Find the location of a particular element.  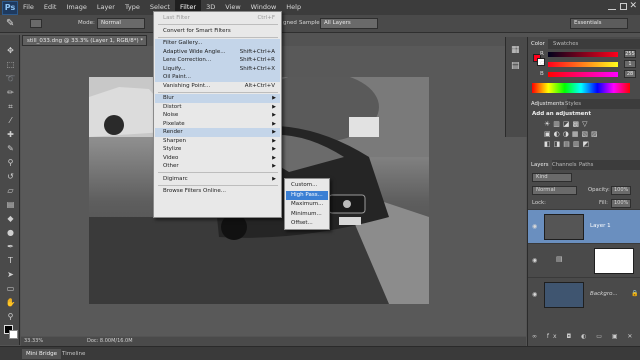

healing-brush-tool-icon: ✚ is located at coordinates (10, 134).